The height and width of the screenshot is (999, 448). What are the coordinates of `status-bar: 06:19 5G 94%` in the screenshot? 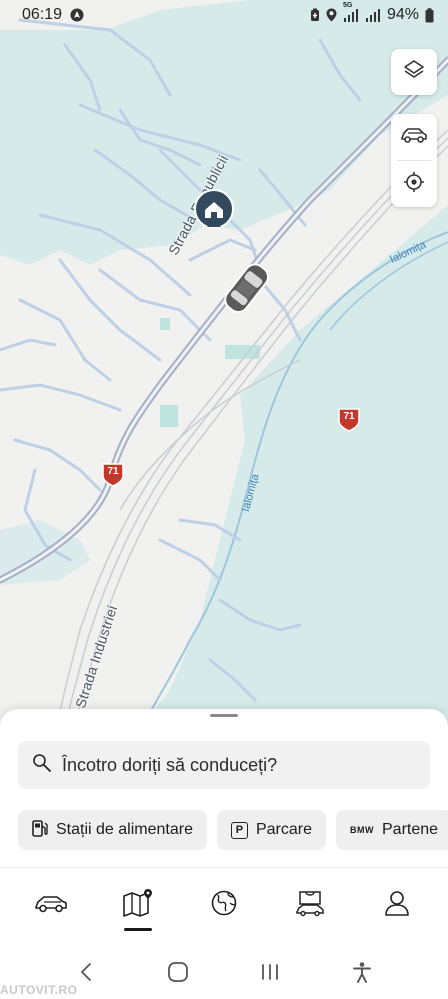 It's located at (224, 15).